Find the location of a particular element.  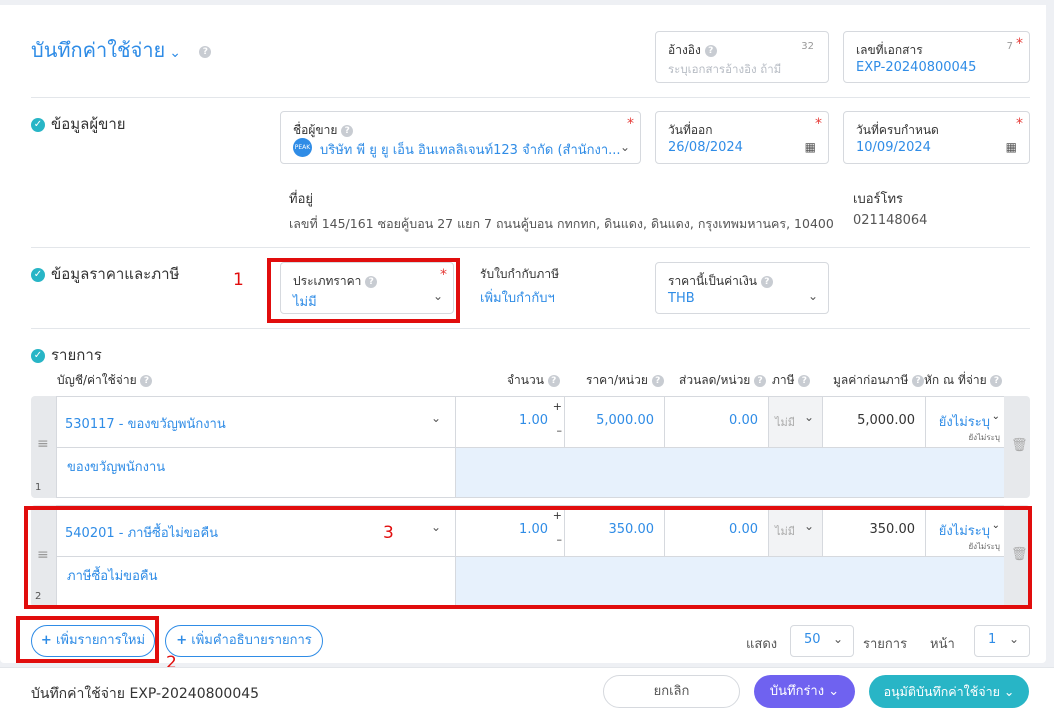

cancel-button: ยกเลิก is located at coordinates (671, 691).